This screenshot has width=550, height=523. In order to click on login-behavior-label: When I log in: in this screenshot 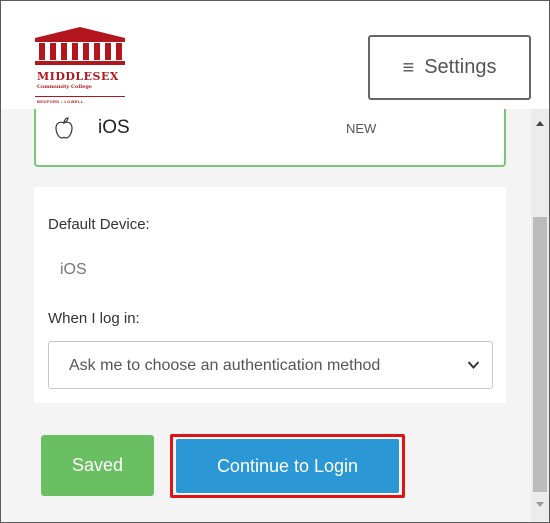, I will do `click(94, 318)`.